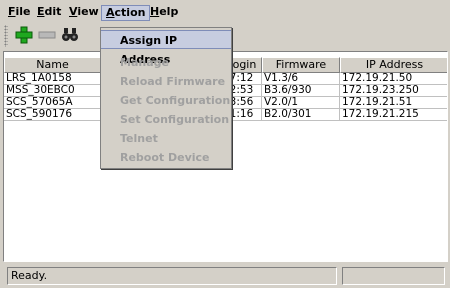  Describe the element at coordinates (301, 103) in the screenshot. I see `cell-firmware: V2.0/1` at that location.